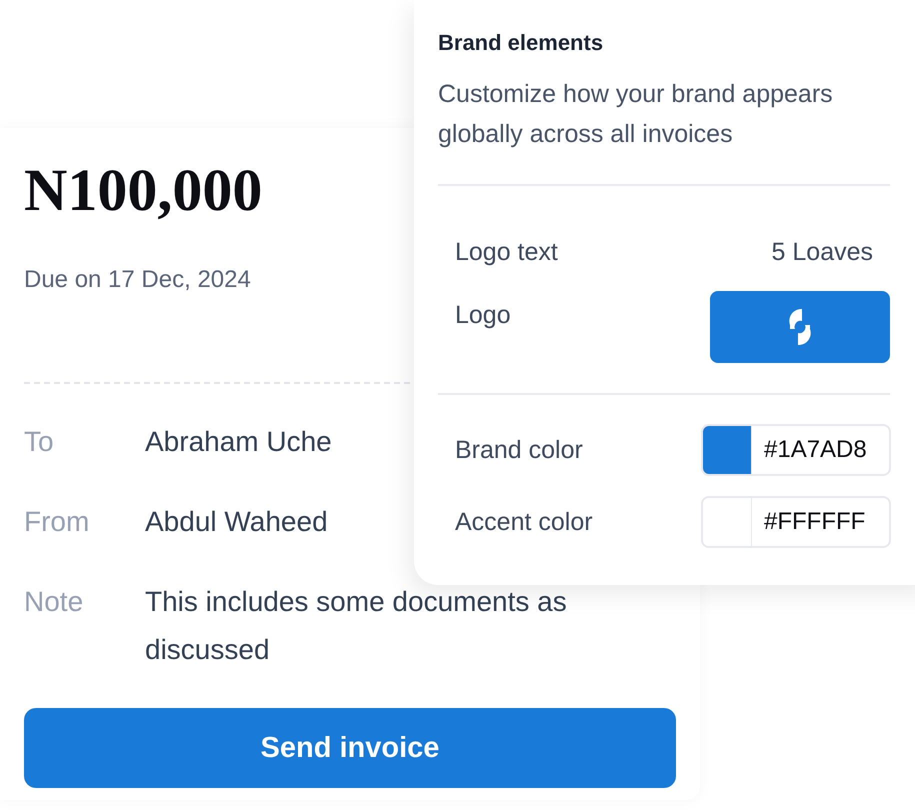 This screenshot has height=810, width=915. I want to click on field-value: This includes some documents as discussed, so click(356, 626).